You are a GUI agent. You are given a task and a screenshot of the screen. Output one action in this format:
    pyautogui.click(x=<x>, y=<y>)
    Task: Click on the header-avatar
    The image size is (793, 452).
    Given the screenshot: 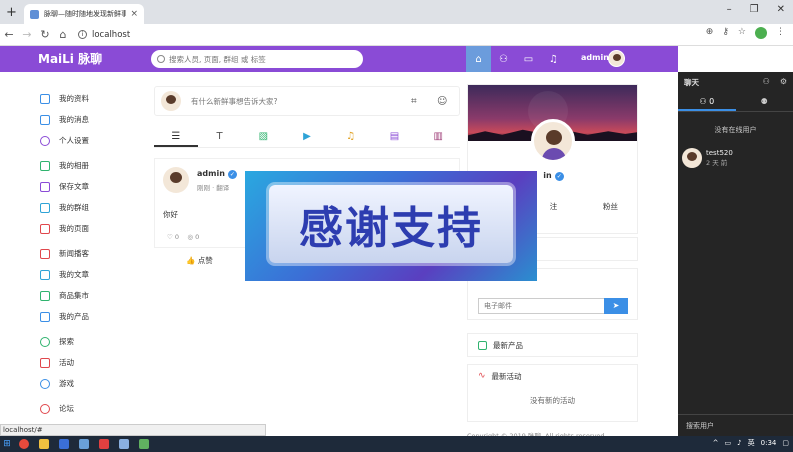 What is the action you would take?
    pyautogui.click(x=616, y=58)
    